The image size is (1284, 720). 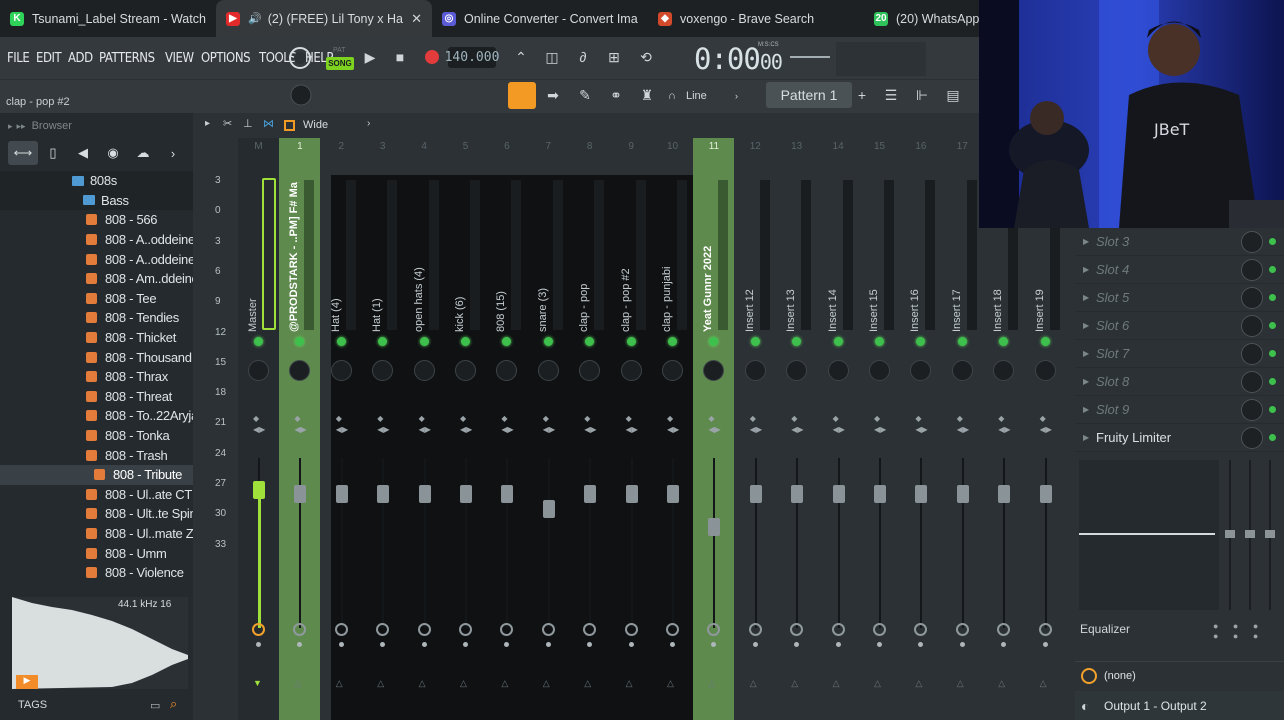 I want to click on menu-item: ADD, so click(x=80, y=58).